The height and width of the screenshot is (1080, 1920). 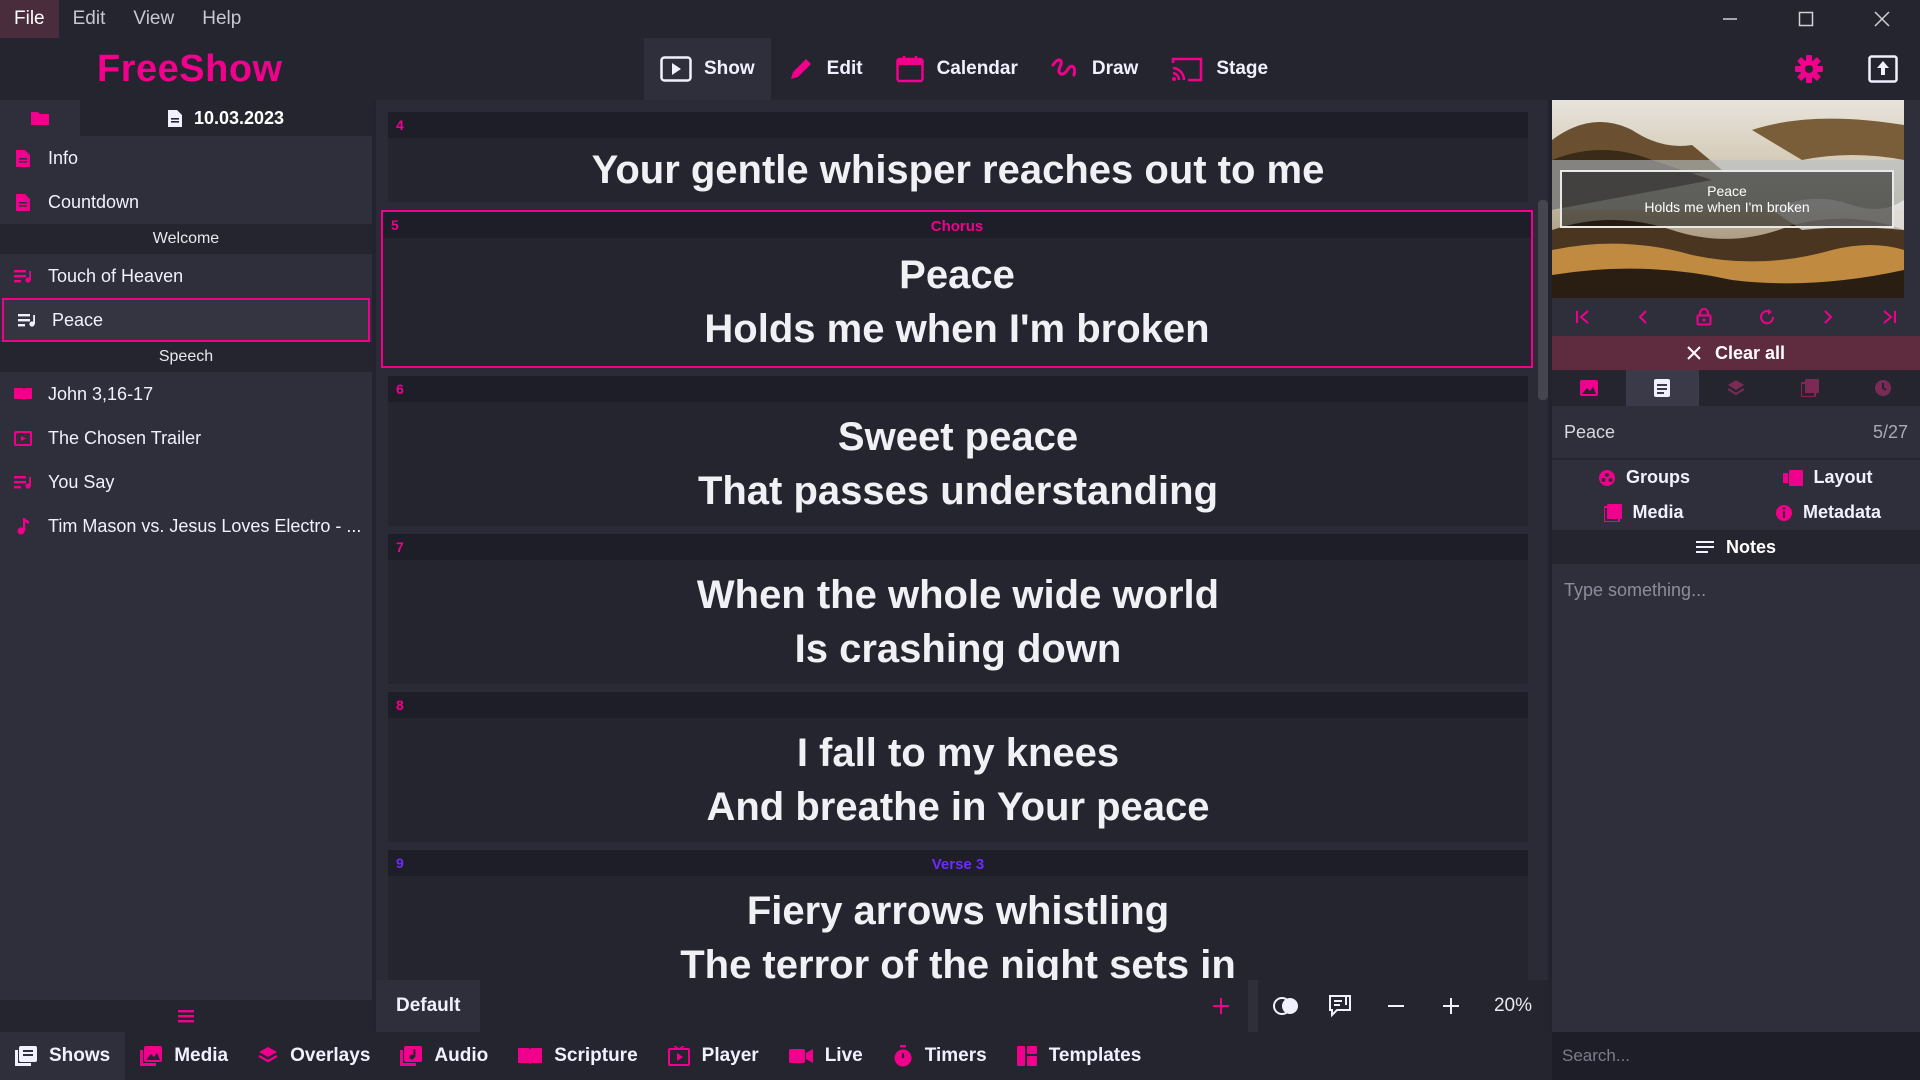 I want to click on section-speech: Speech, so click(x=186, y=357).